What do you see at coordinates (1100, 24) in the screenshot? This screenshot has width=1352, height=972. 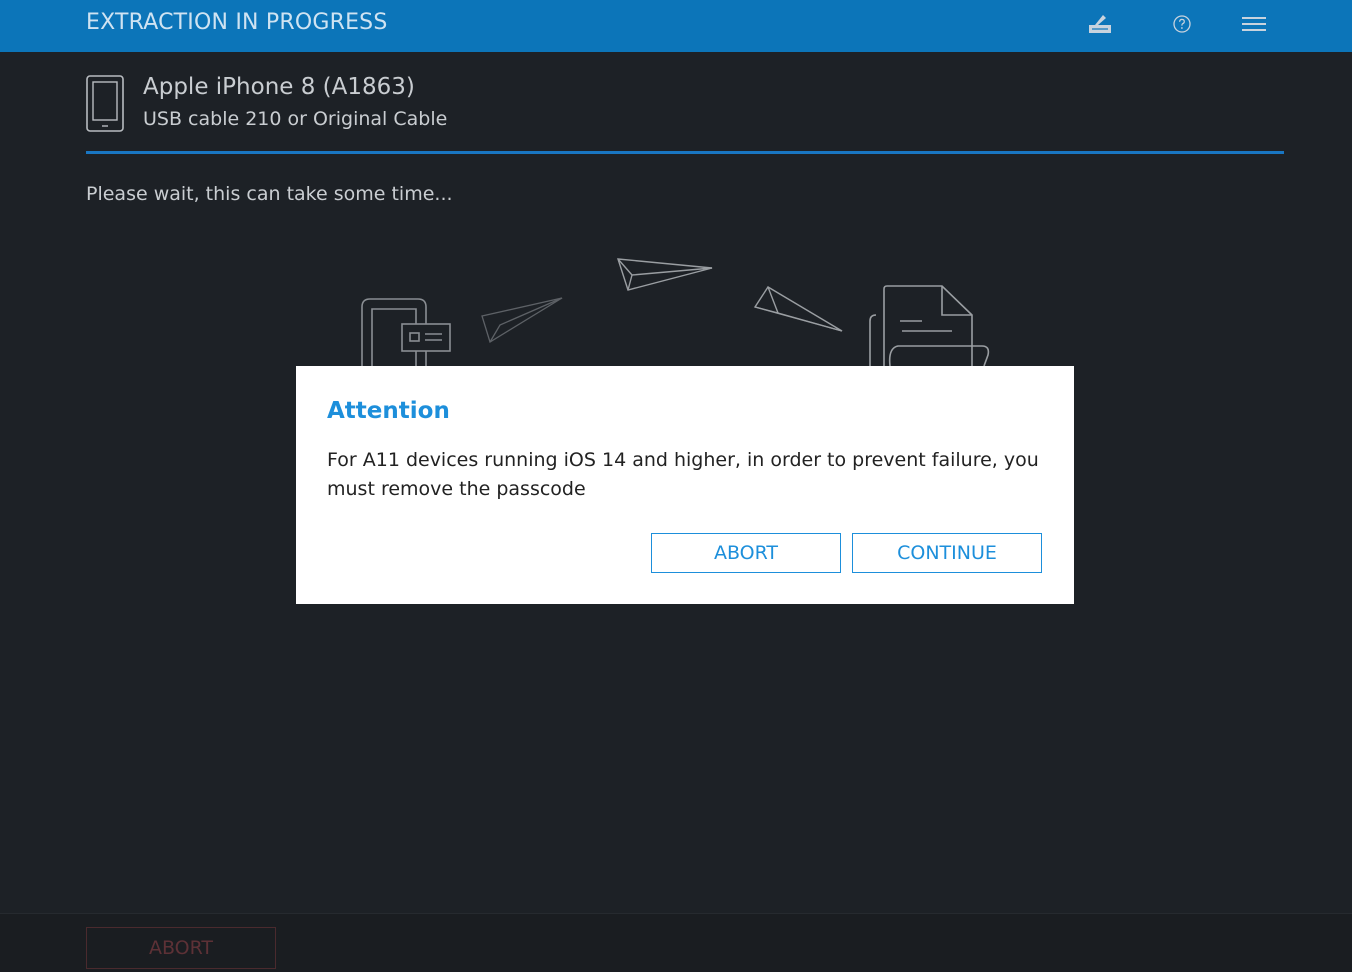 I see `signature-icon` at bounding box center [1100, 24].